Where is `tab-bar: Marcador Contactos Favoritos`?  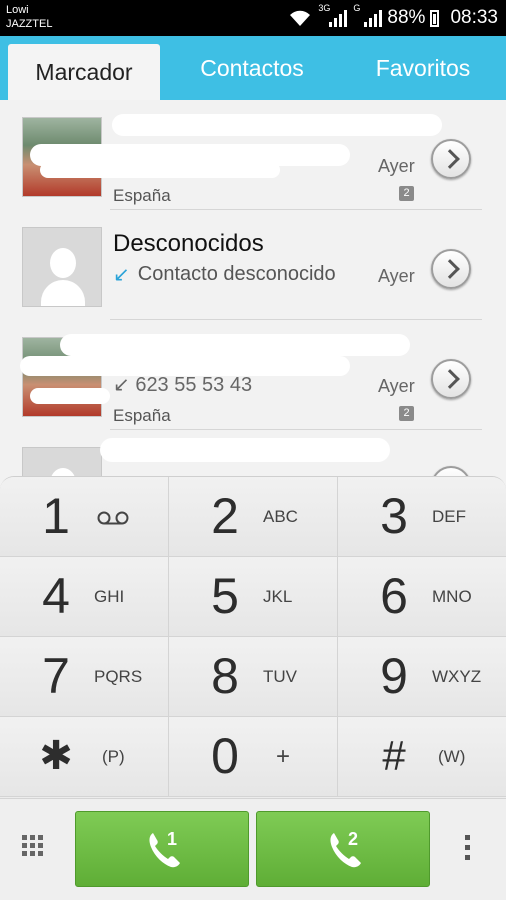 tab-bar: Marcador Contactos Favoritos is located at coordinates (253, 68).